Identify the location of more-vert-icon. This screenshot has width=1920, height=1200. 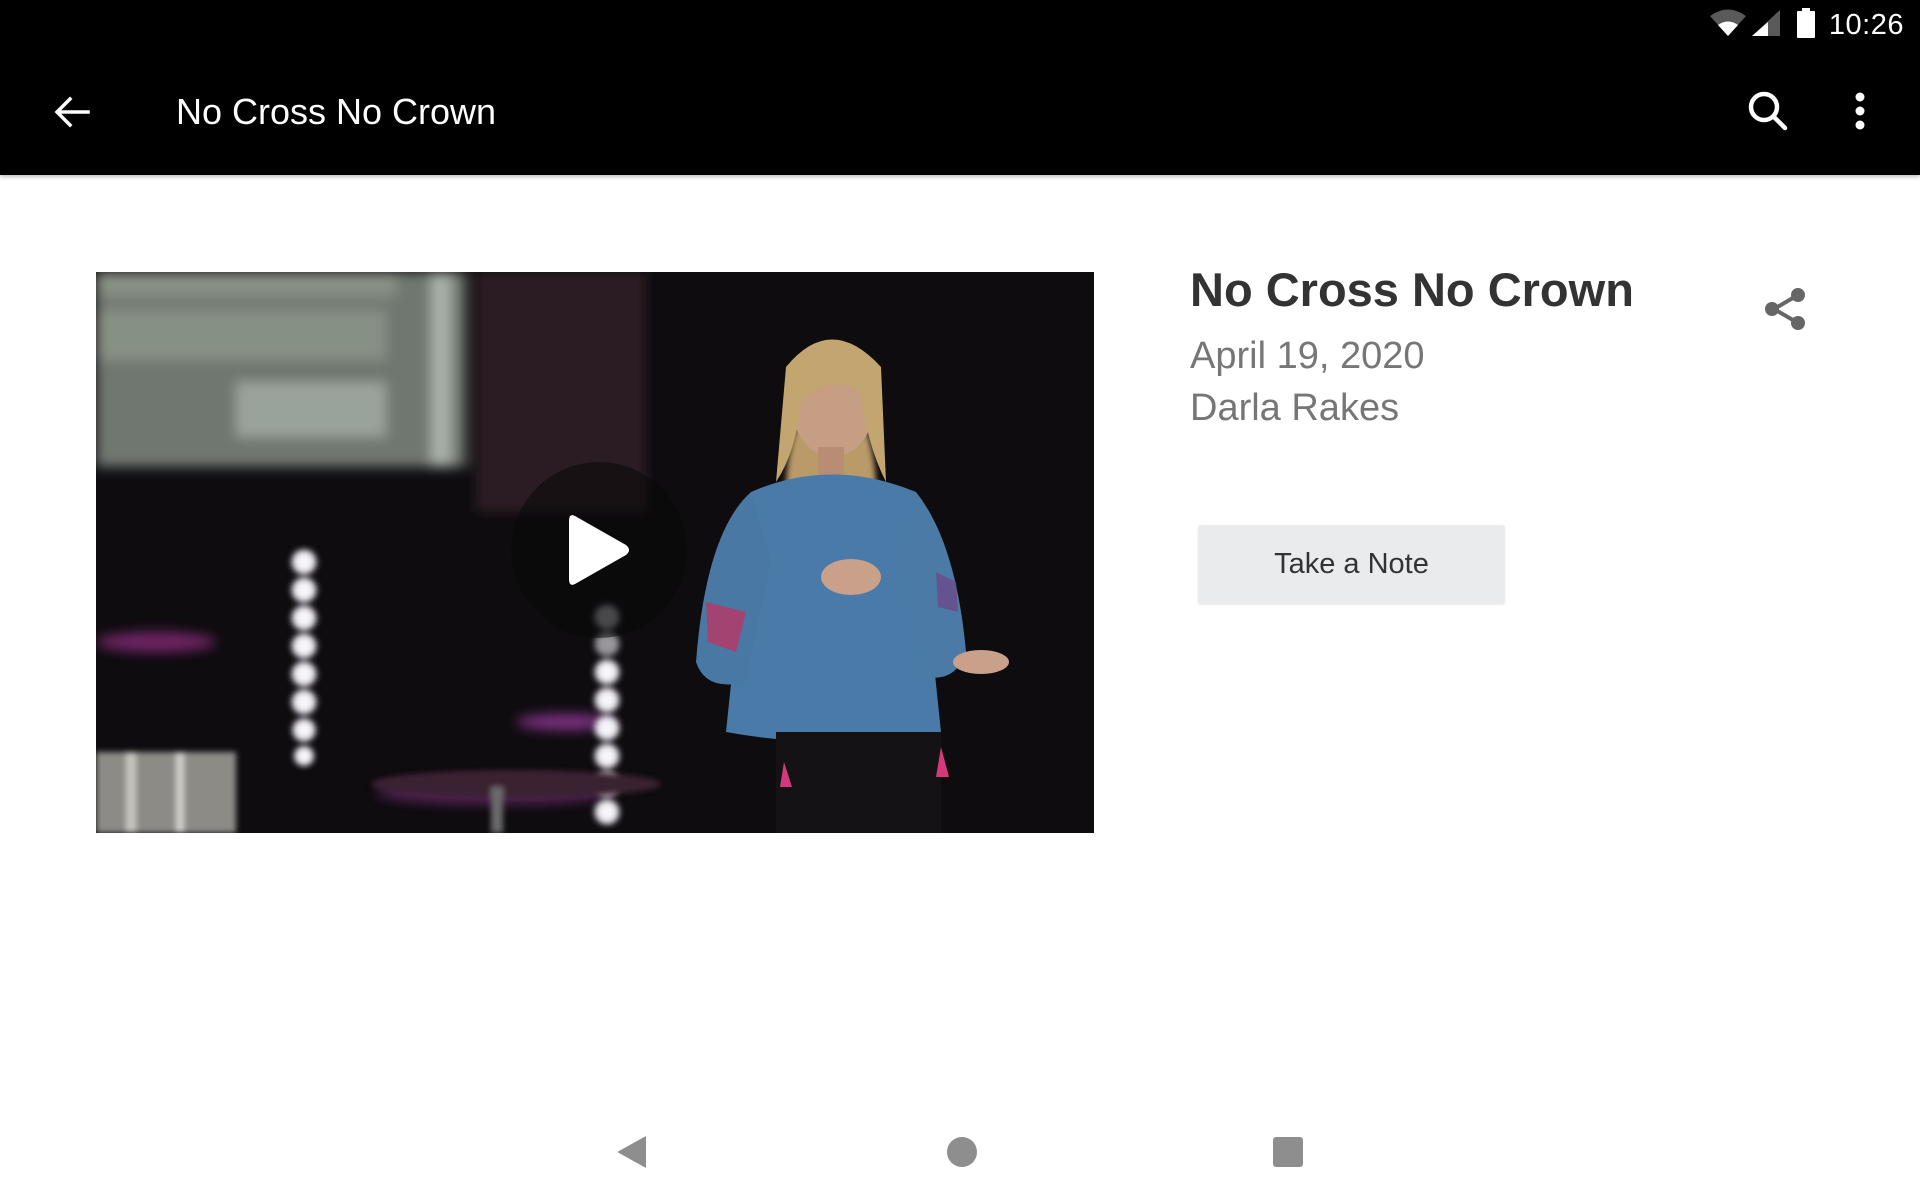
(1860, 111).